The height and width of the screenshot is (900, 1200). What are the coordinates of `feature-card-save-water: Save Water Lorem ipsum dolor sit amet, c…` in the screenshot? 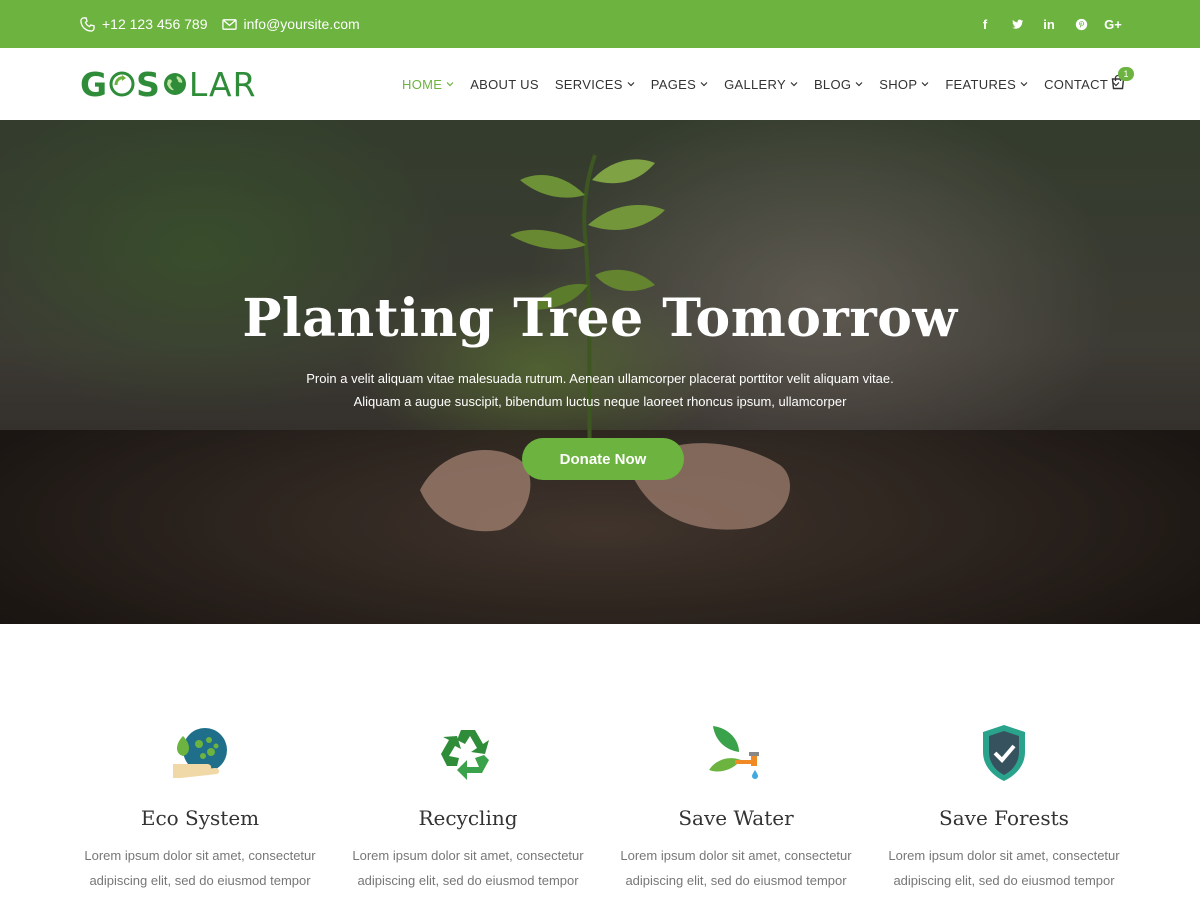 It's located at (736, 807).